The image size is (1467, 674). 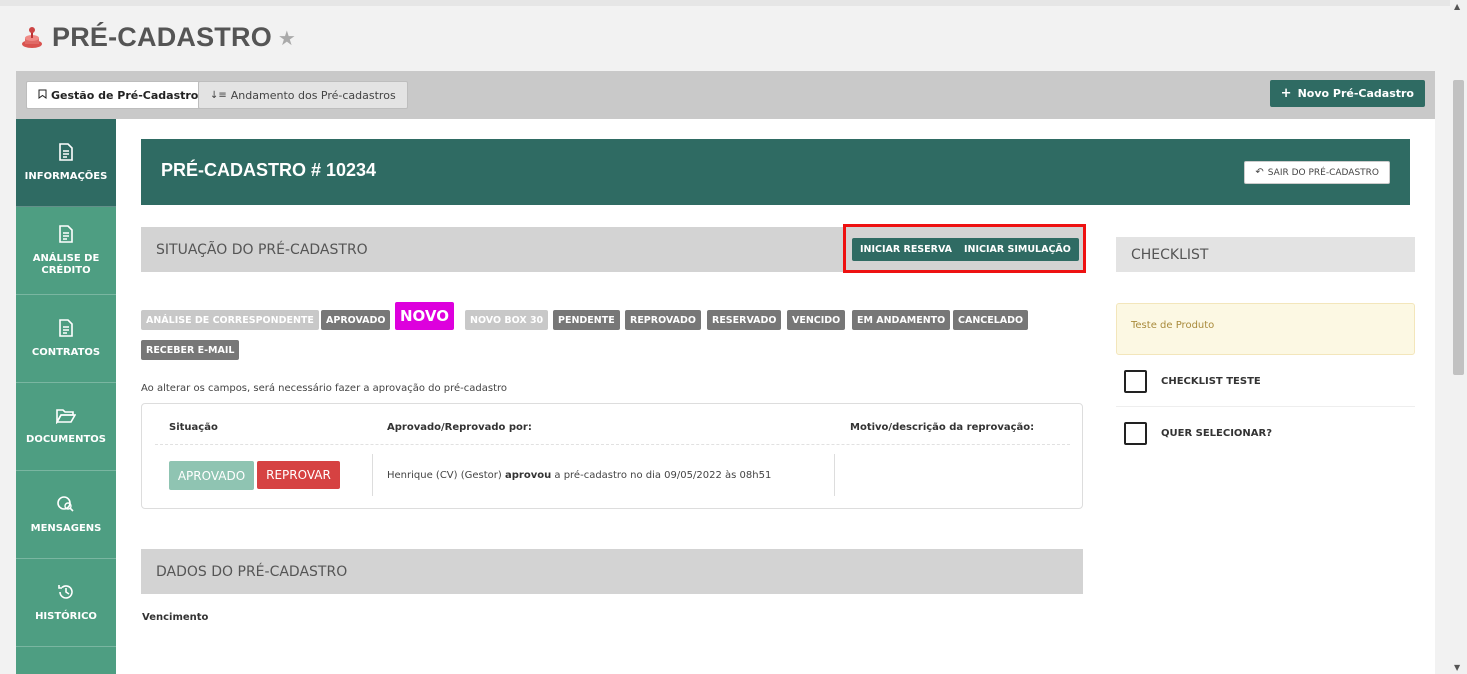 What do you see at coordinates (663, 320) in the screenshot?
I see `status-chip: REPROVADO` at bounding box center [663, 320].